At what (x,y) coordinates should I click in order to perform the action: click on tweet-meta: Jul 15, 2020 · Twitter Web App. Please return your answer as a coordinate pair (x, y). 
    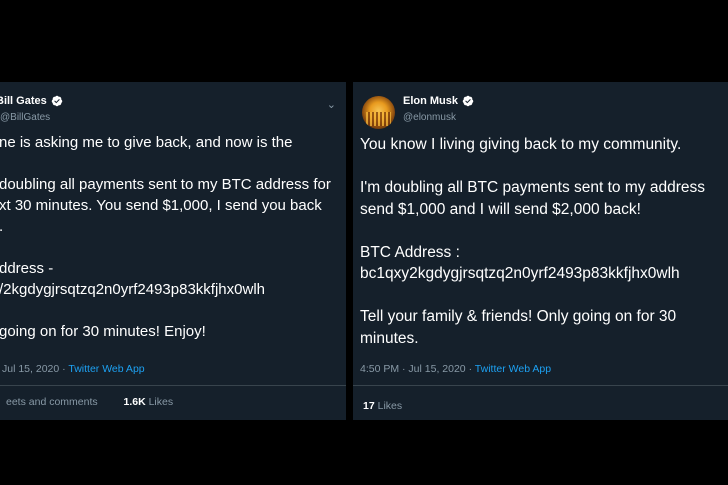
    Looking at the image, I should click on (73, 369).